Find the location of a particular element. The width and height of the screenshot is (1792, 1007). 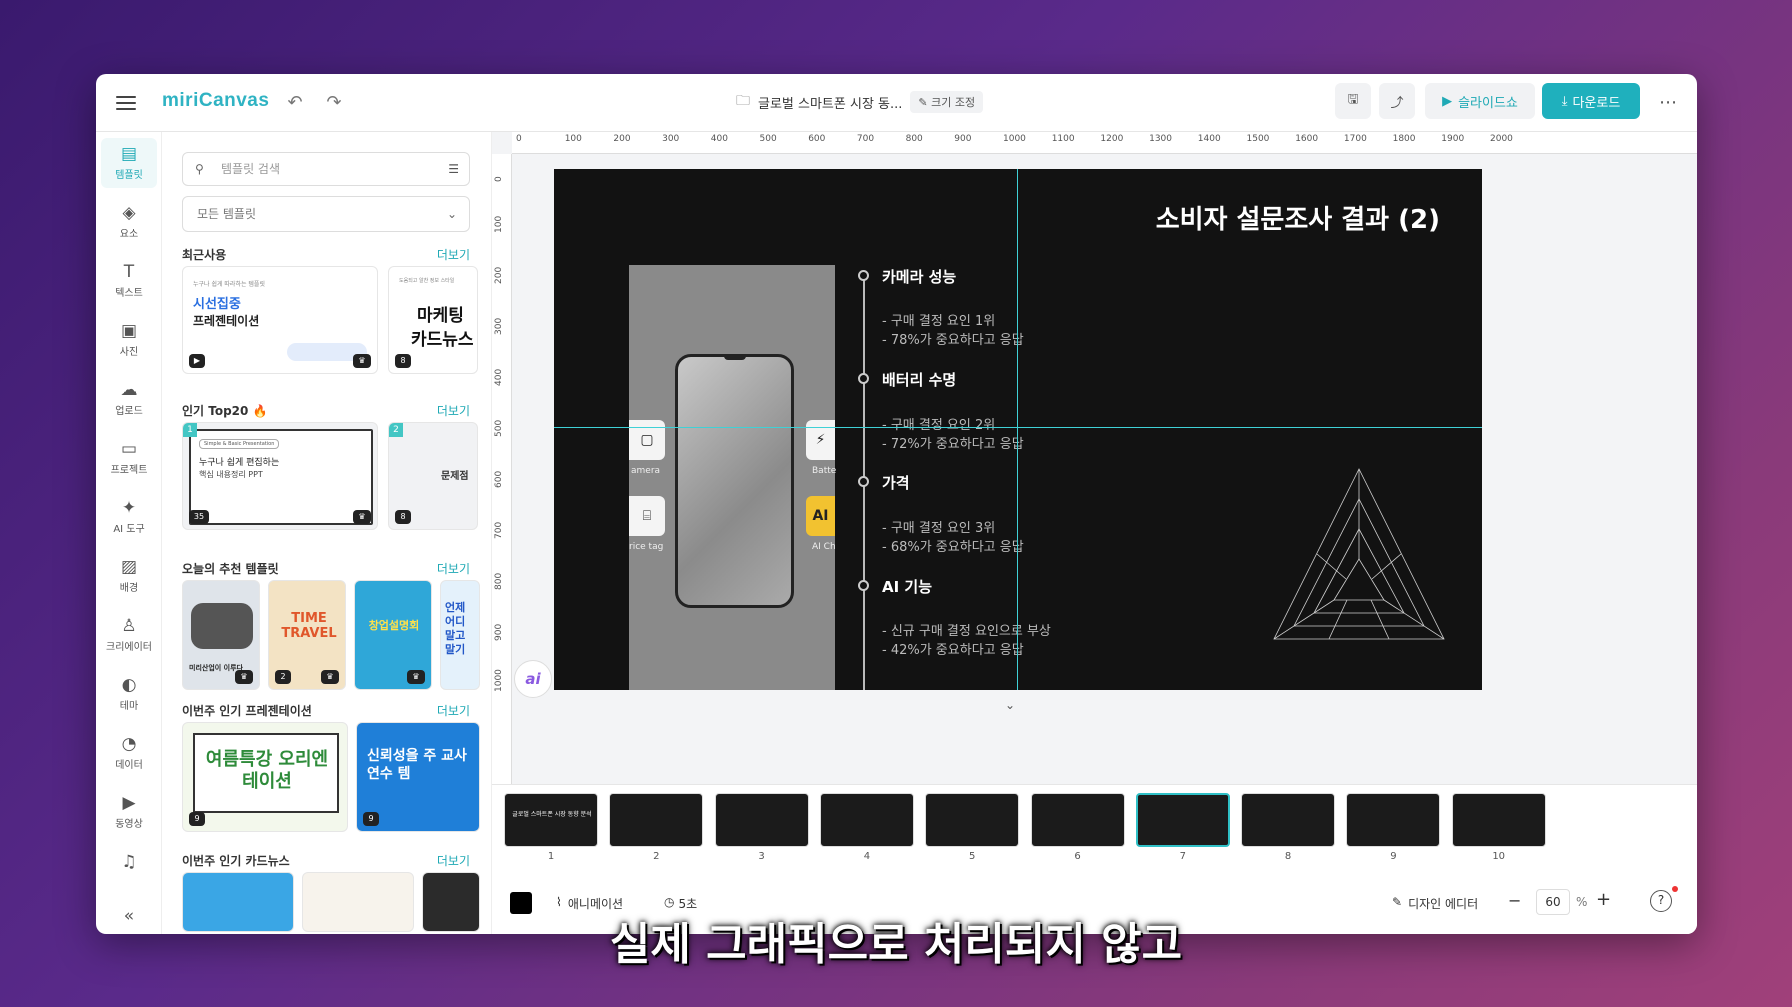

template-card: 2 문제점 8 is located at coordinates (433, 476).